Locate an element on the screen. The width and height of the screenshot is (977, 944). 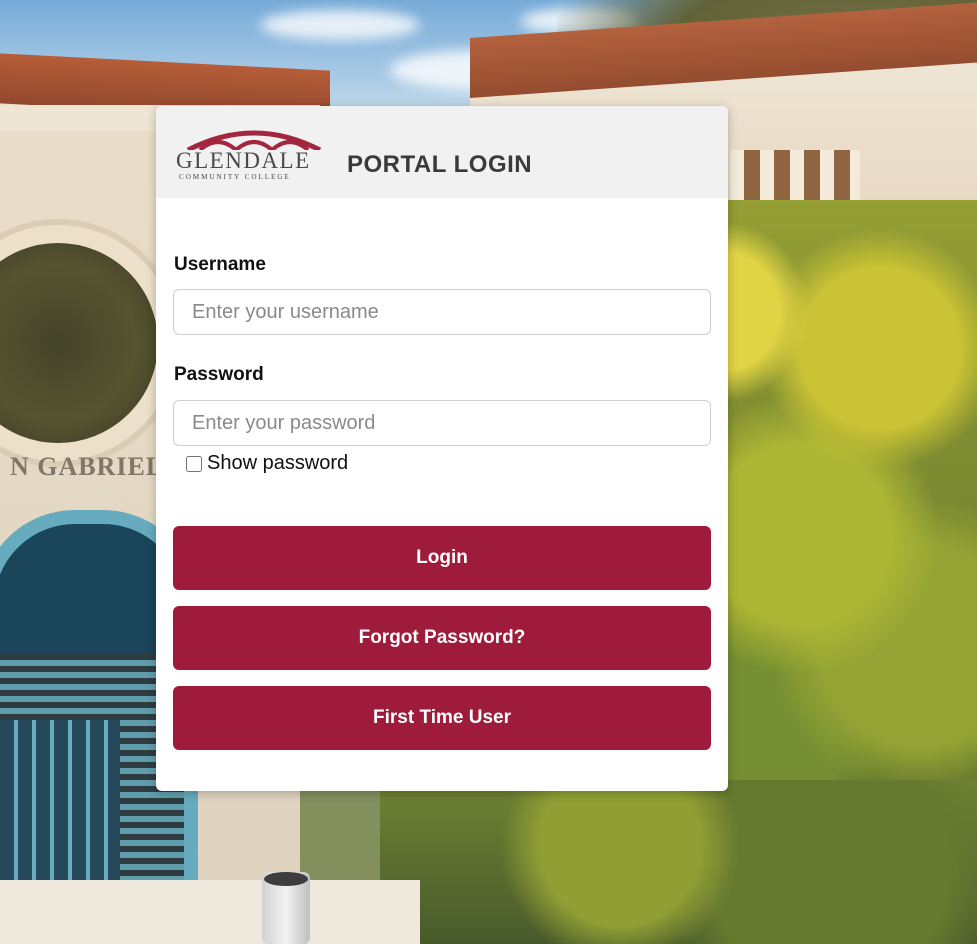
page-title: PORTAL LOGIN is located at coordinates (440, 164).